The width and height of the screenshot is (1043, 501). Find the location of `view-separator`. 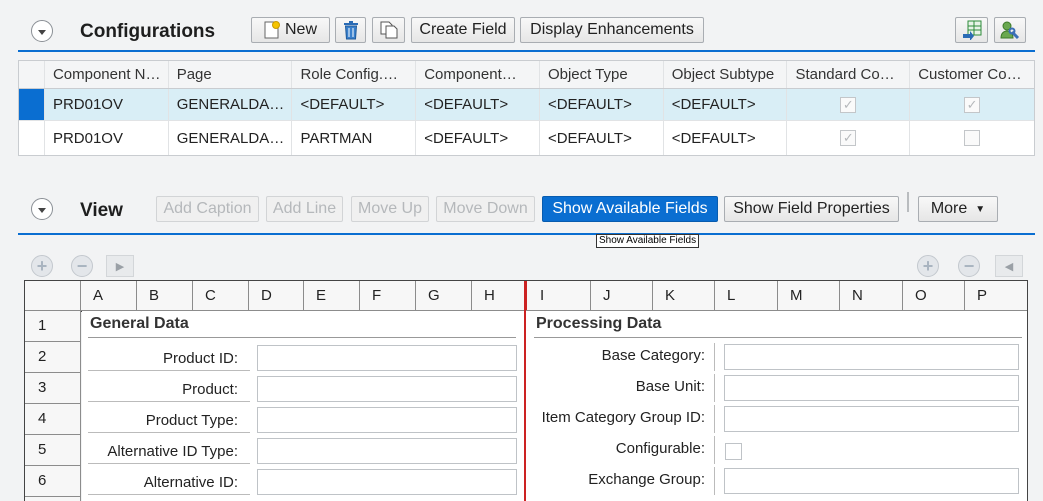

view-separator is located at coordinates (526, 234).